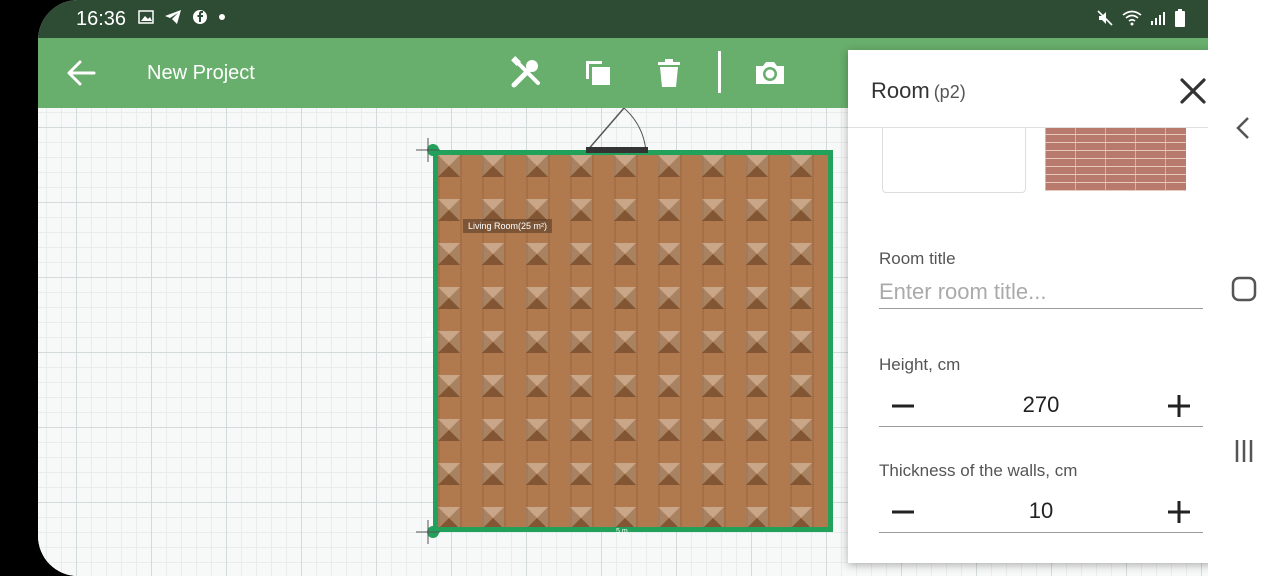  What do you see at coordinates (1105, 18) in the screenshot?
I see `mute-icon` at bounding box center [1105, 18].